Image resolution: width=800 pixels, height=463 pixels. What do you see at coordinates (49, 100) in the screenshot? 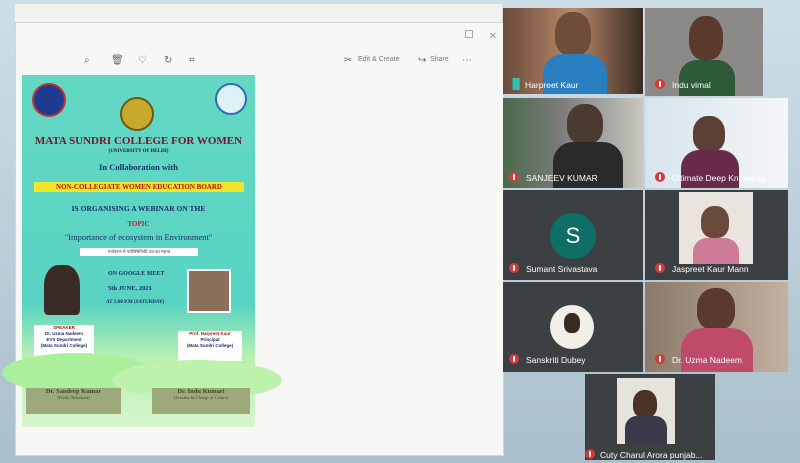
I see `college-logo-icon` at bounding box center [49, 100].